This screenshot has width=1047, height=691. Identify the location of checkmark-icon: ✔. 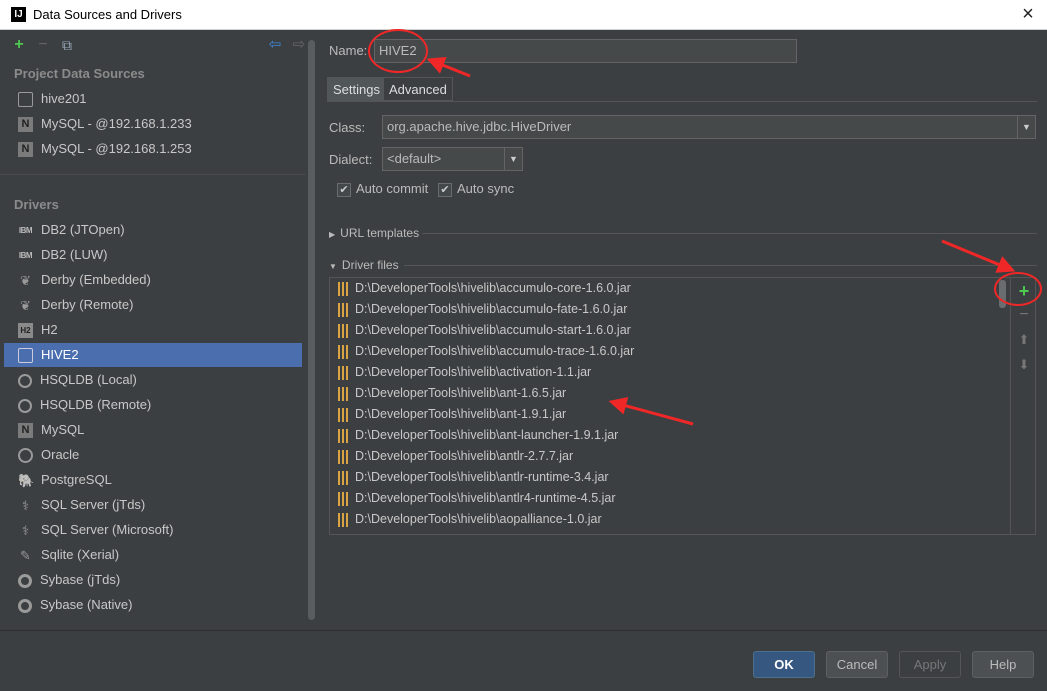
(344, 189).